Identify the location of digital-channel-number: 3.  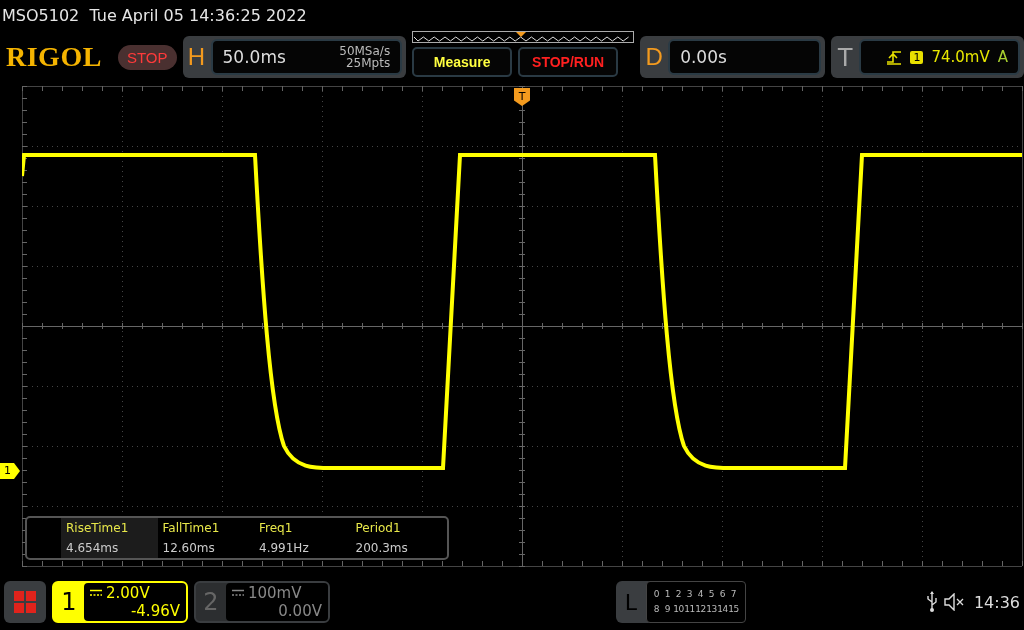
(689, 594).